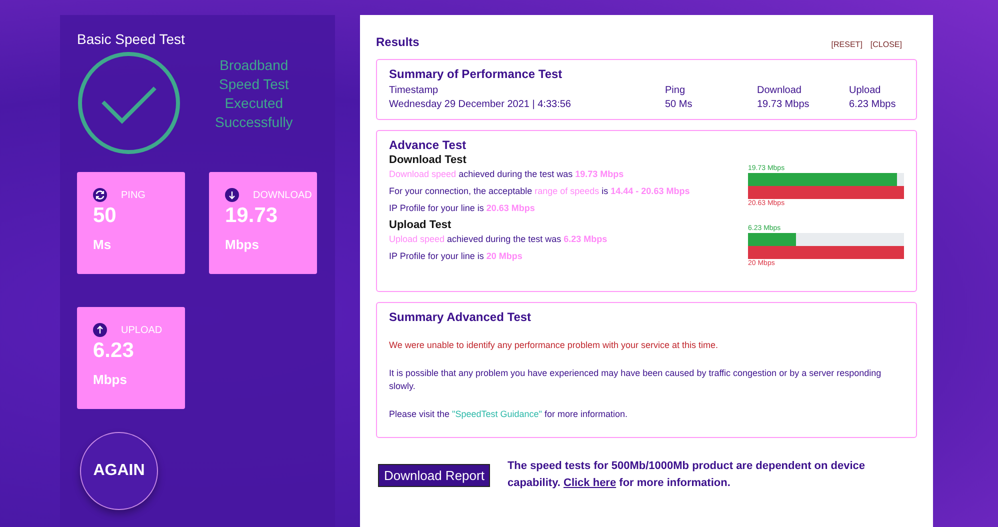  Describe the element at coordinates (635, 380) in the screenshot. I see `summary-paragraph: It is possible that any problem you have experienced may have been caused by traffic congestion or by a server responding slowly.` at that location.